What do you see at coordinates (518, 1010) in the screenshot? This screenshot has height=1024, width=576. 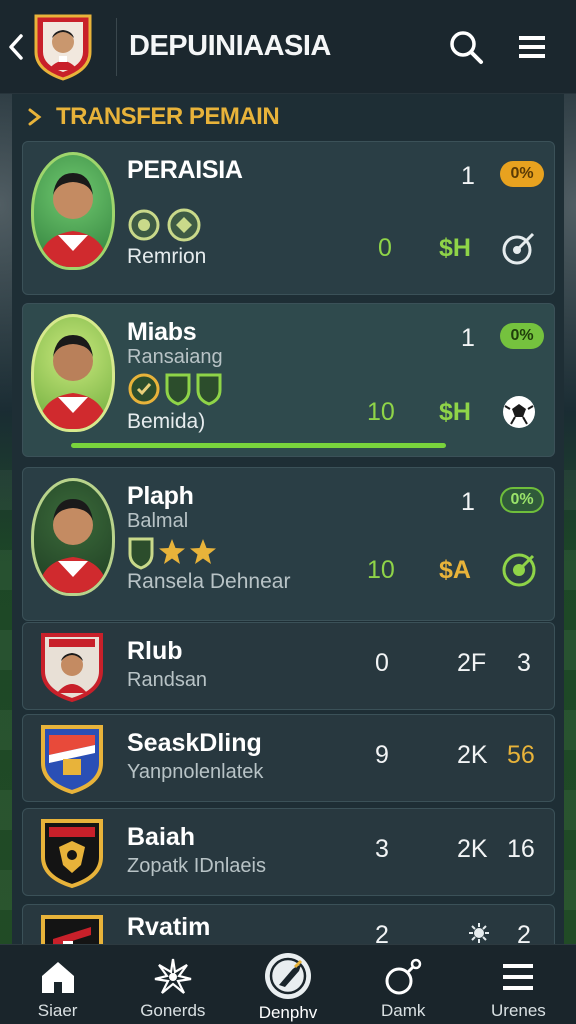 I see `nav-label: Urenes` at bounding box center [518, 1010].